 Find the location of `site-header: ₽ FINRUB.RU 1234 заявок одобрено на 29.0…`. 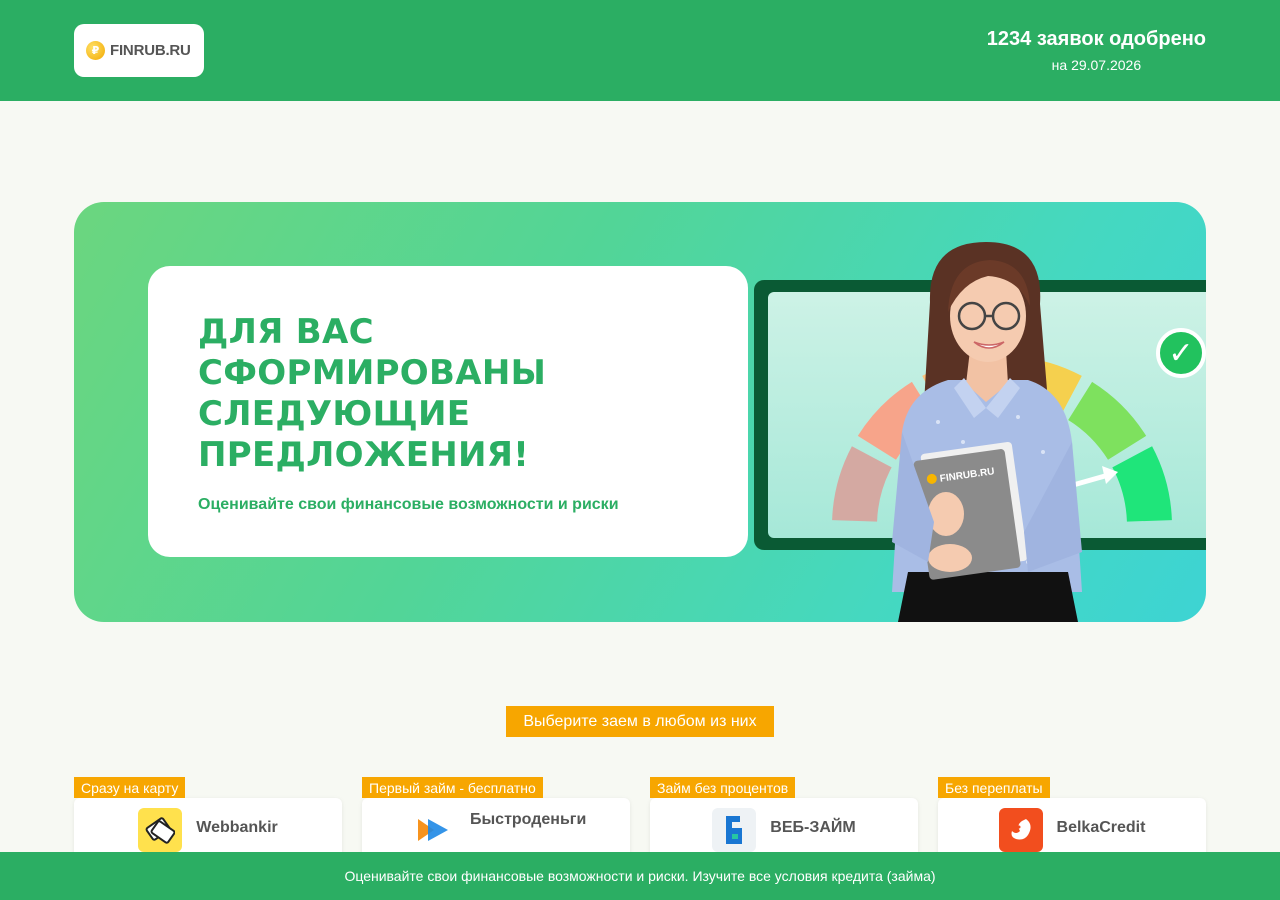

site-header: ₽ FINRUB.RU 1234 заявок одобрено на 29.0… is located at coordinates (640, 50).